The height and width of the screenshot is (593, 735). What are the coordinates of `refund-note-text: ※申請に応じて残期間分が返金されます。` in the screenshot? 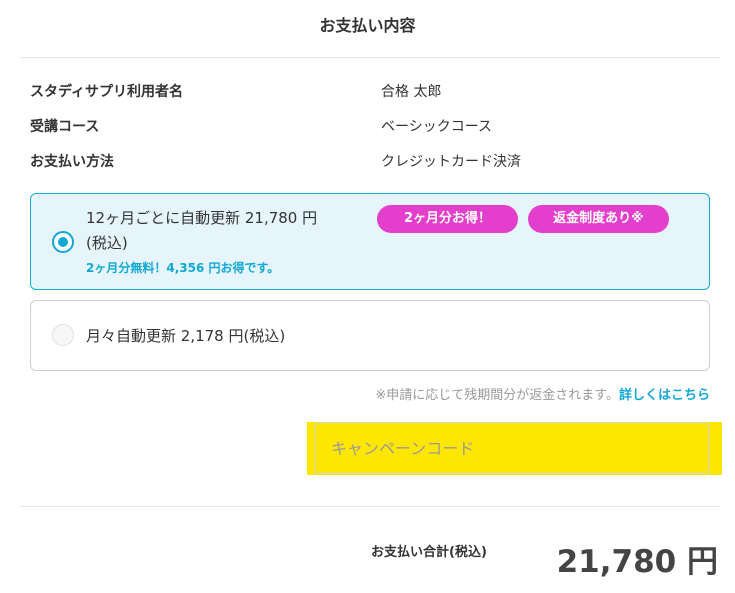 It's located at (497, 395).